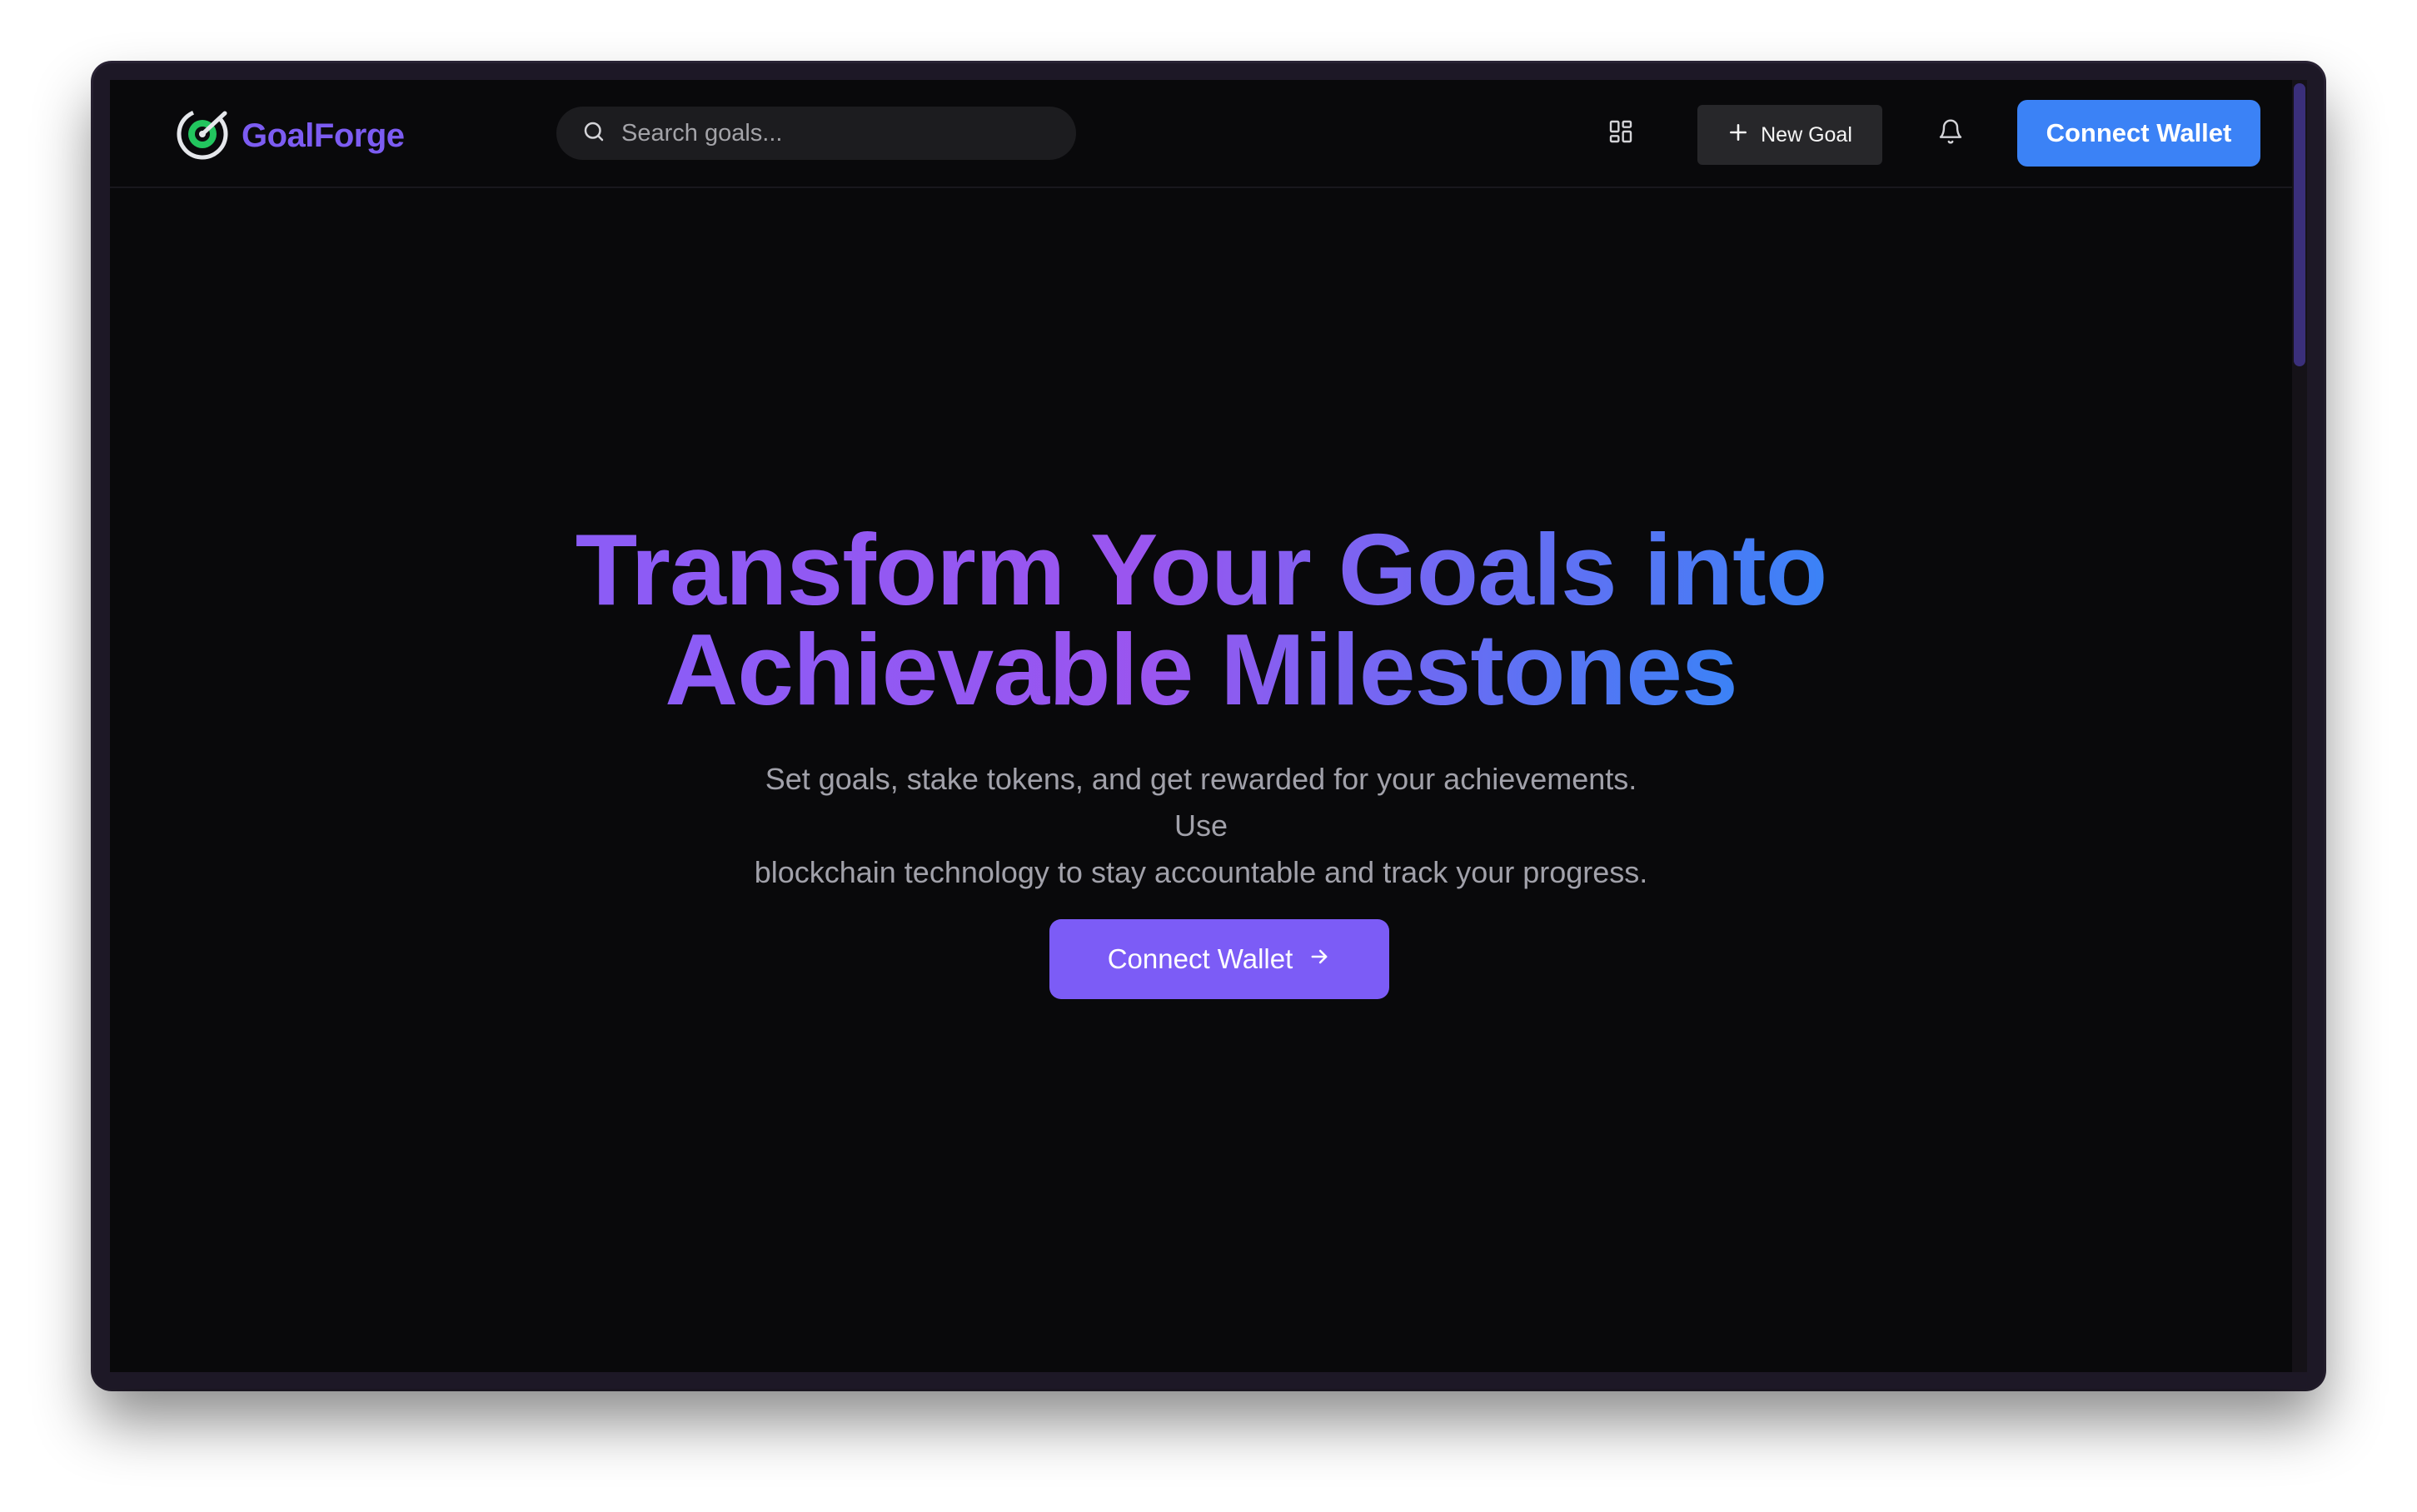 The image size is (2417, 1512). I want to click on connect-wallet-button: Connect Wallet, so click(2138, 133).